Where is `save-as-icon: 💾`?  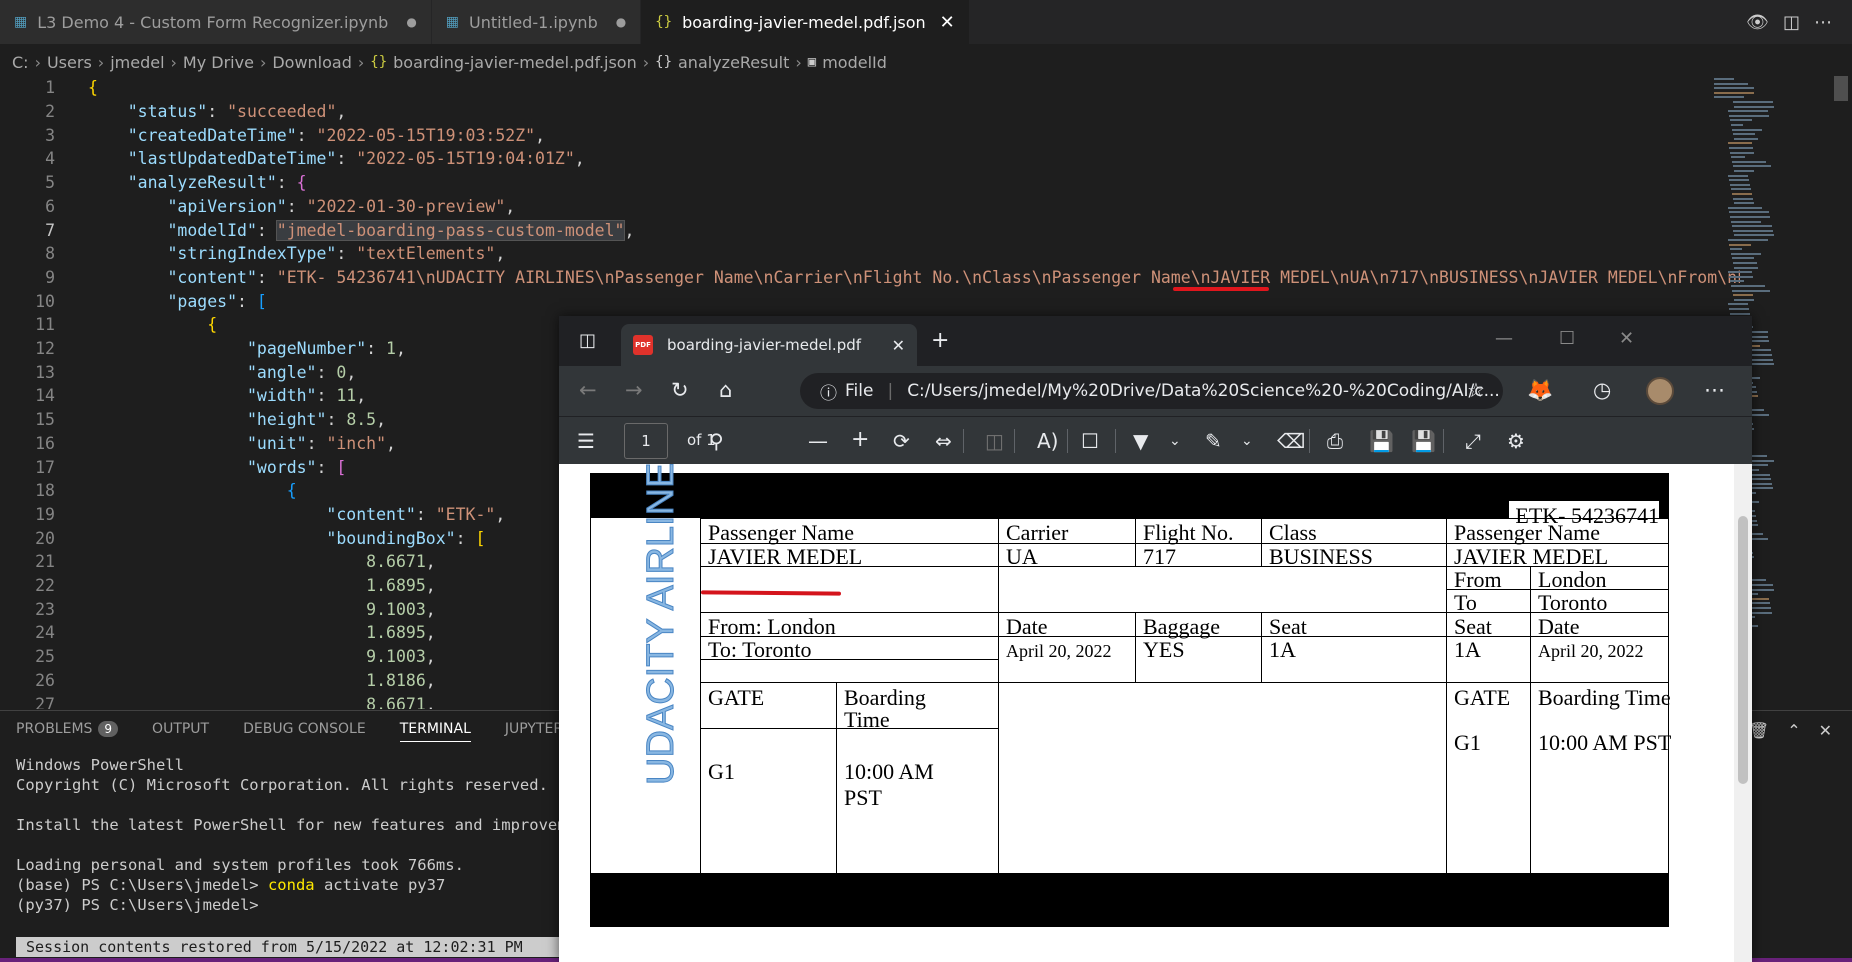
save-as-icon: 💾 is located at coordinates (1423, 441).